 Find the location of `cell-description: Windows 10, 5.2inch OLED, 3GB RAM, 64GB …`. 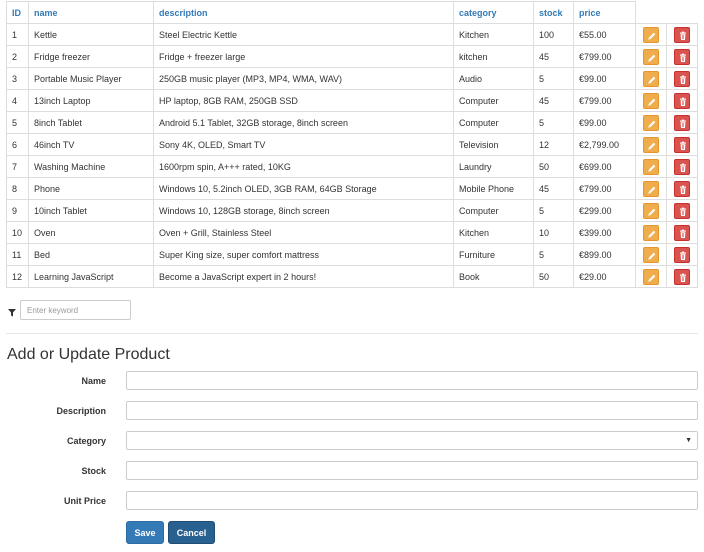

cell-description: Windows 10, 5.2inch OLED, 3GB RAM, 64GB … is located at coordinates (303, 188).